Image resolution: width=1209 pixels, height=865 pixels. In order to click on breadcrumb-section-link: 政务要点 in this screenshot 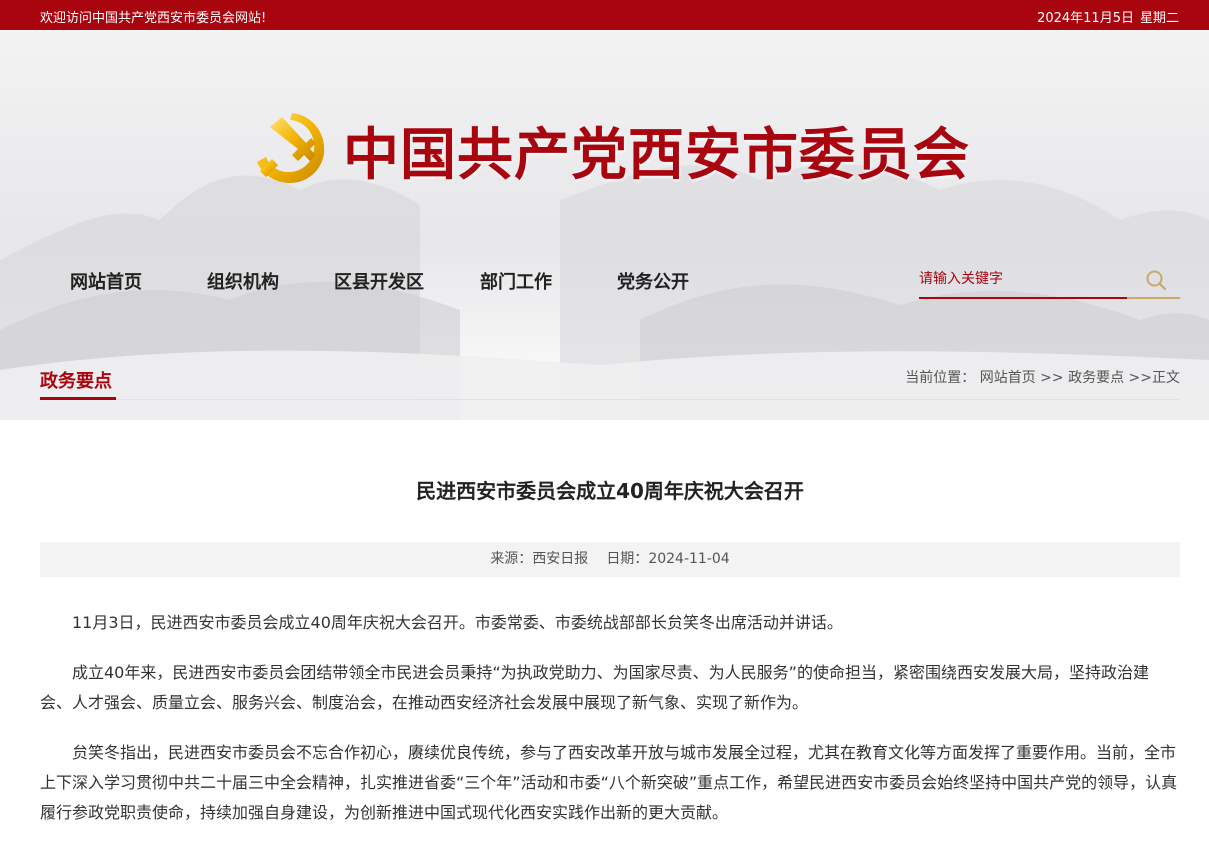, I will do `click(1096, 378)`.